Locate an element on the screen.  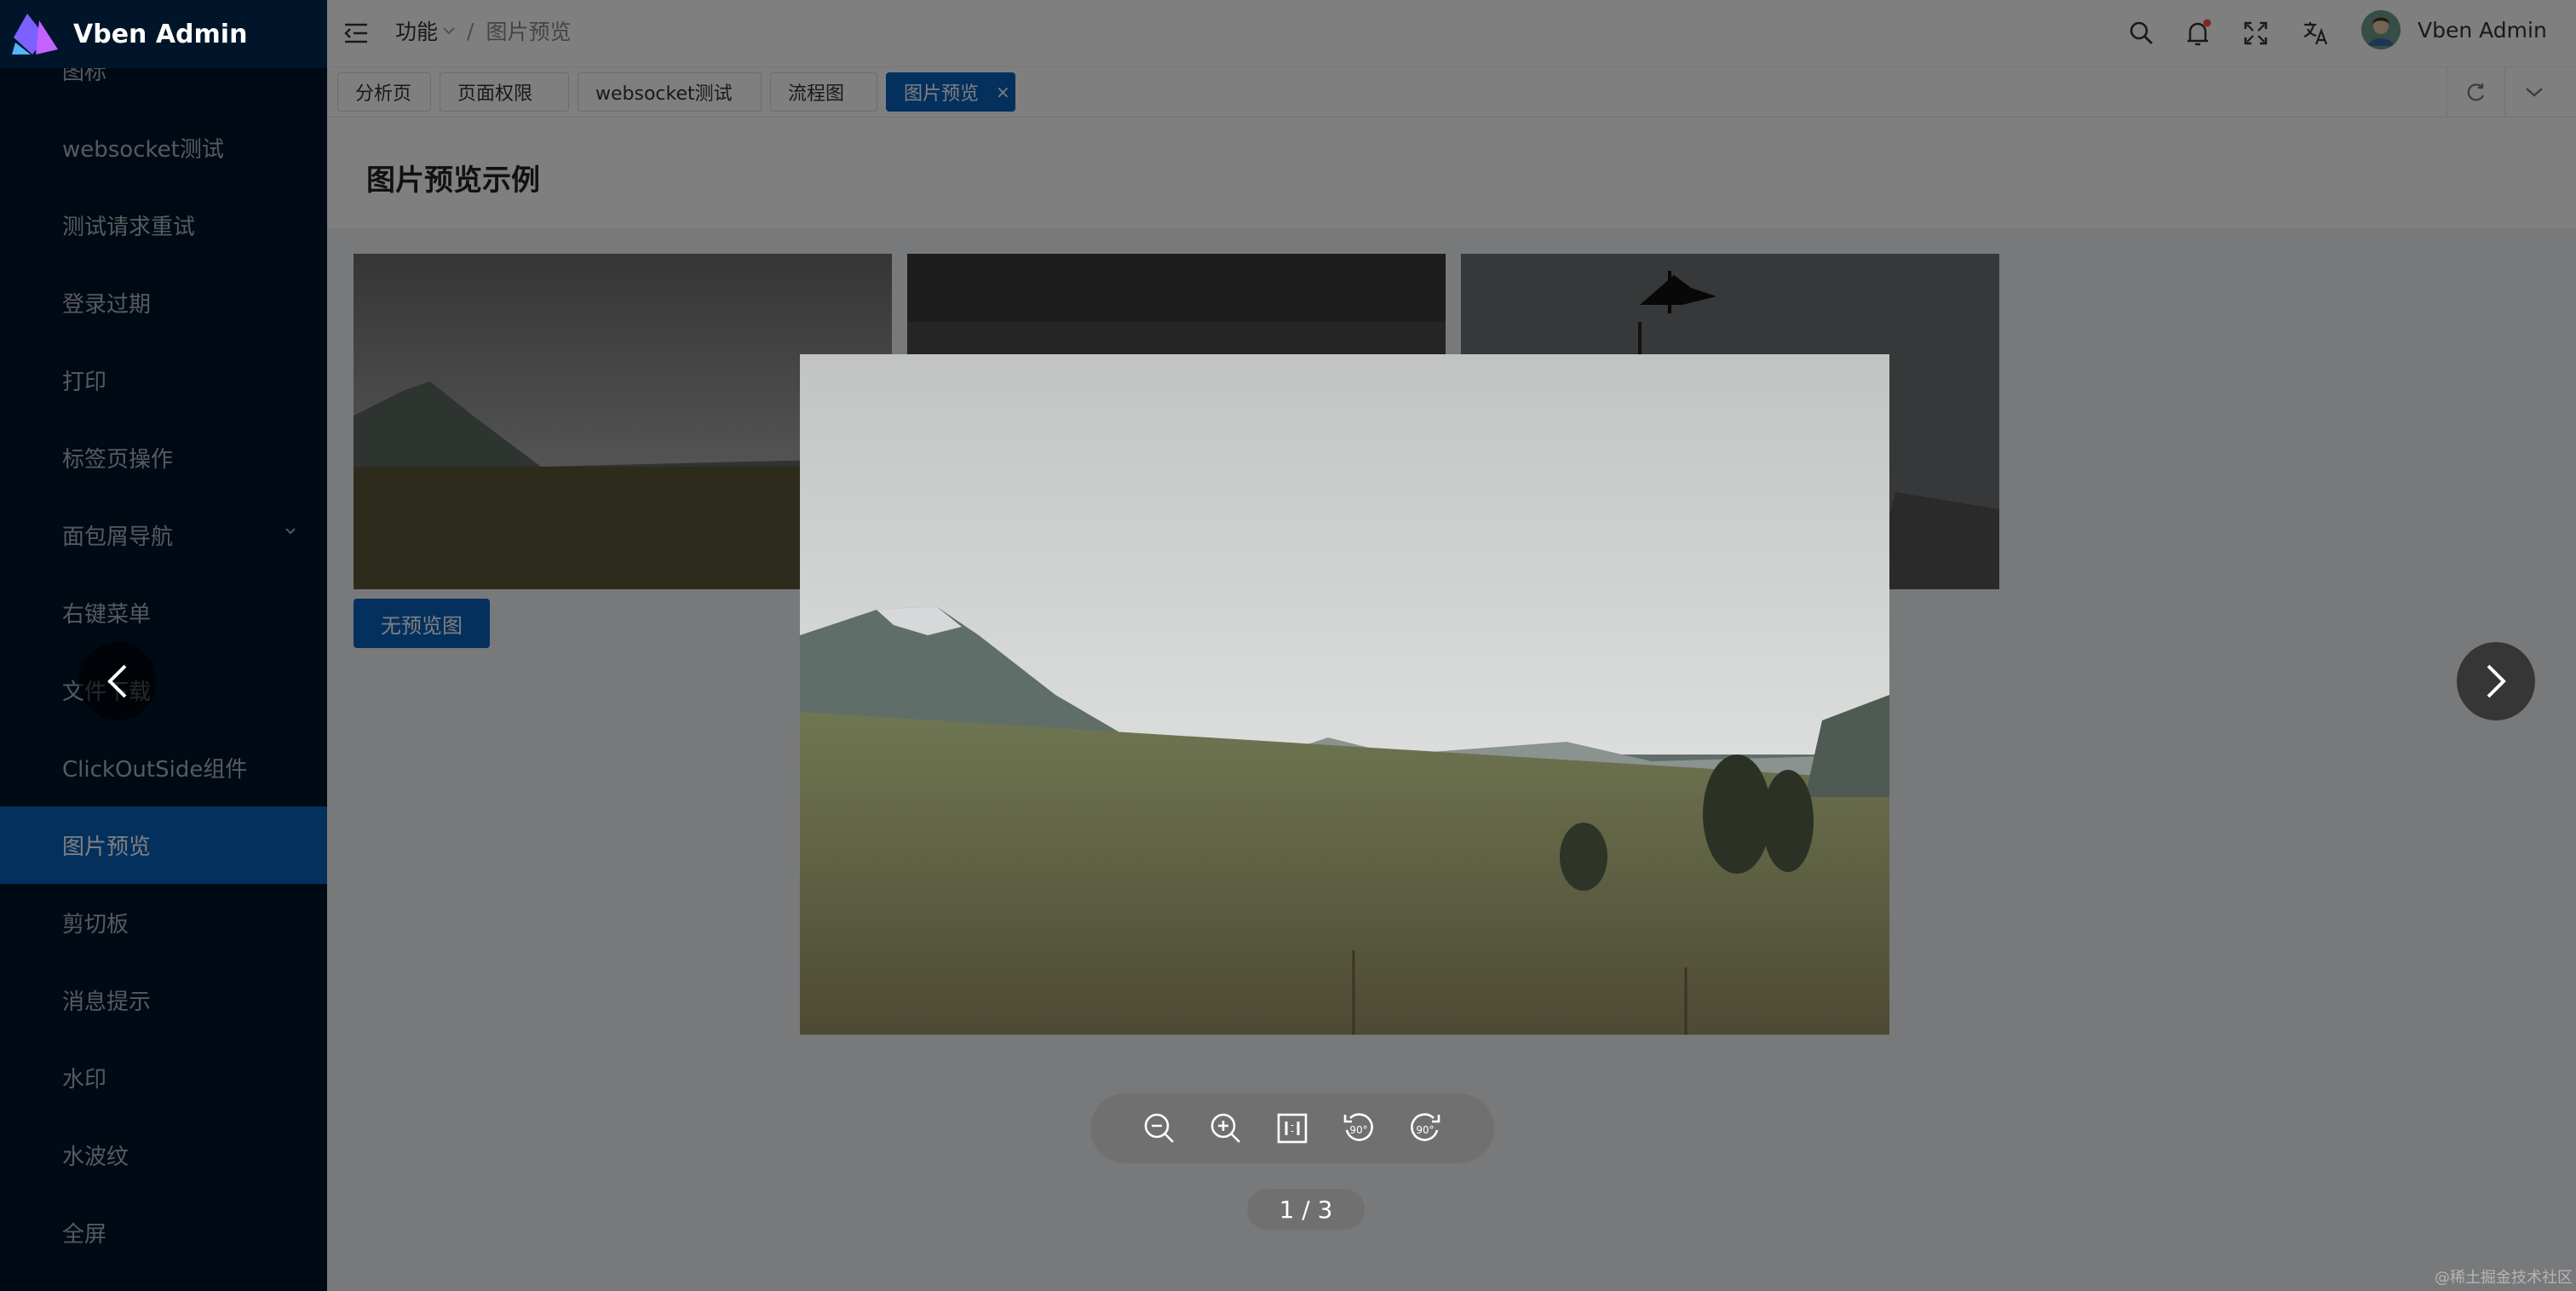
vben-logo-icon is located at coordinates (35, 34).